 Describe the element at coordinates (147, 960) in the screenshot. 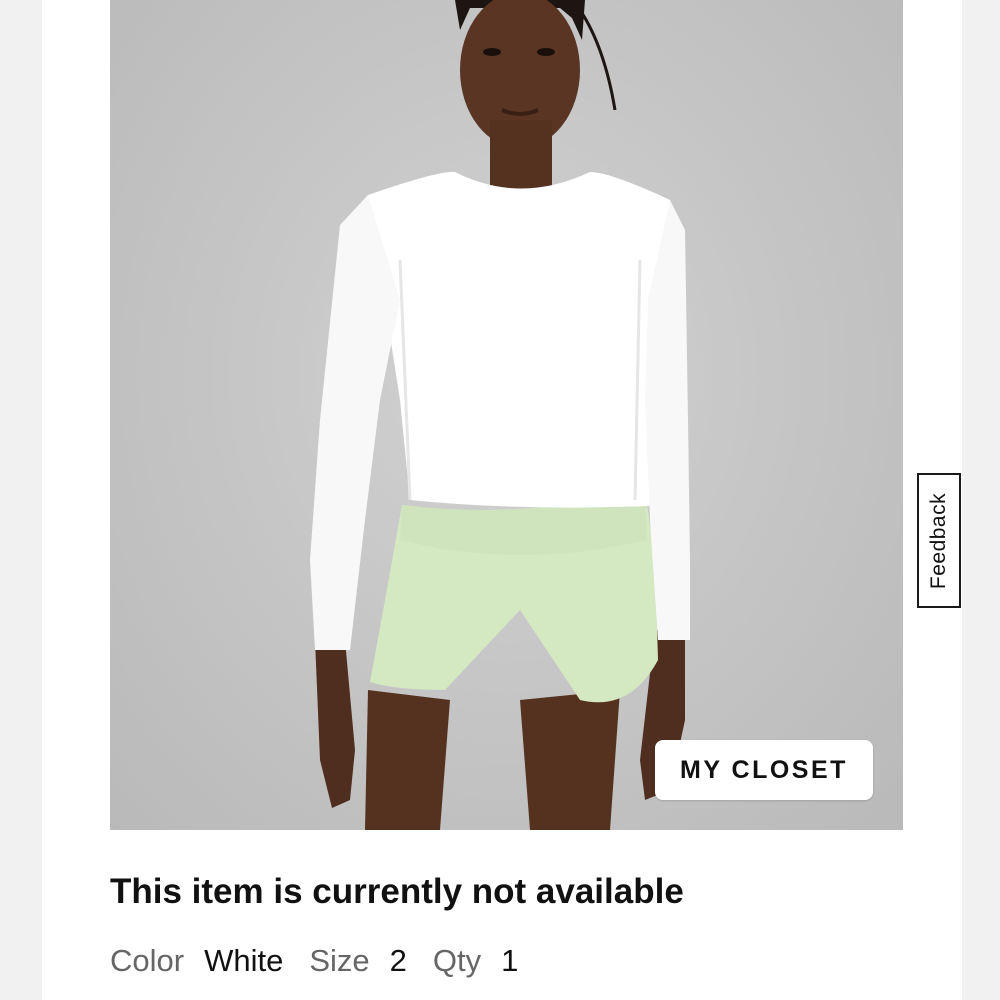

I see `color-label: Color` at that location.